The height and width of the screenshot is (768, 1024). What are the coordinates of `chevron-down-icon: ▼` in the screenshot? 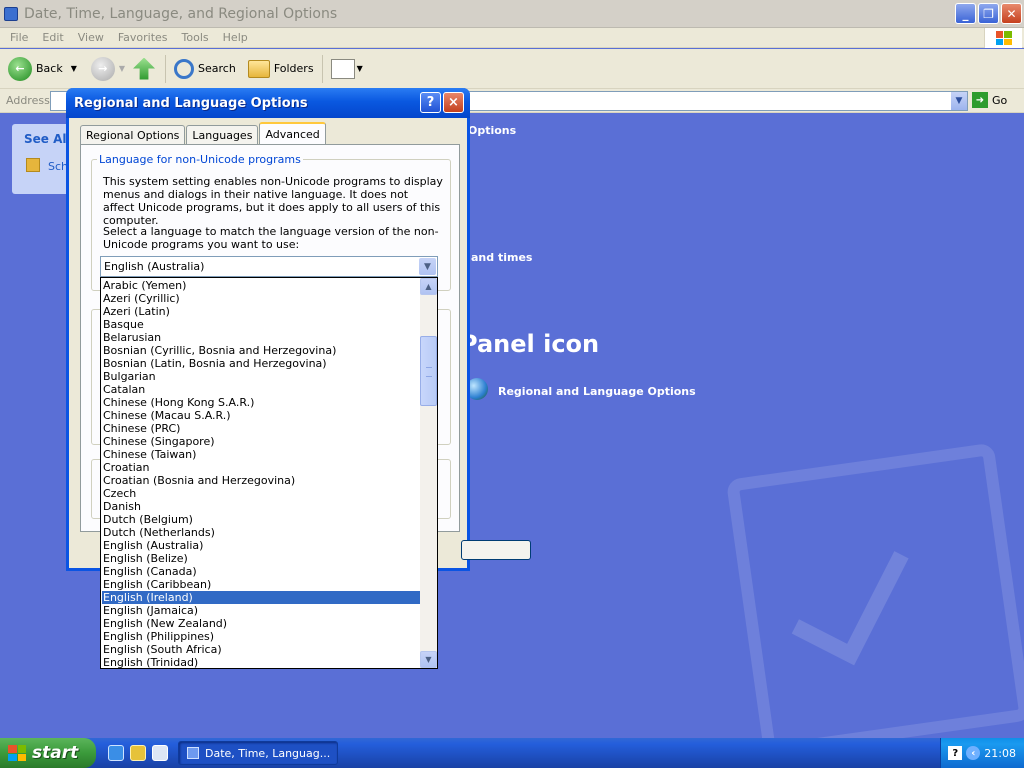 It's located at (427, 266).